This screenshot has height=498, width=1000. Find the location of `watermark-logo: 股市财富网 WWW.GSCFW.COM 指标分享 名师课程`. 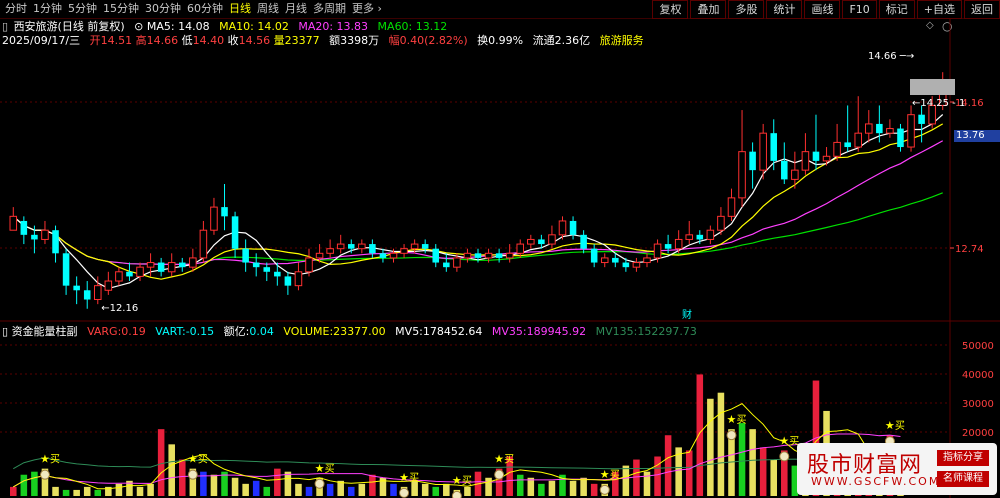

watermark-logo: 股市财富网 WWW.GSCFW.COM 指标分享 名师课程 is located at coordinates (897, 469).